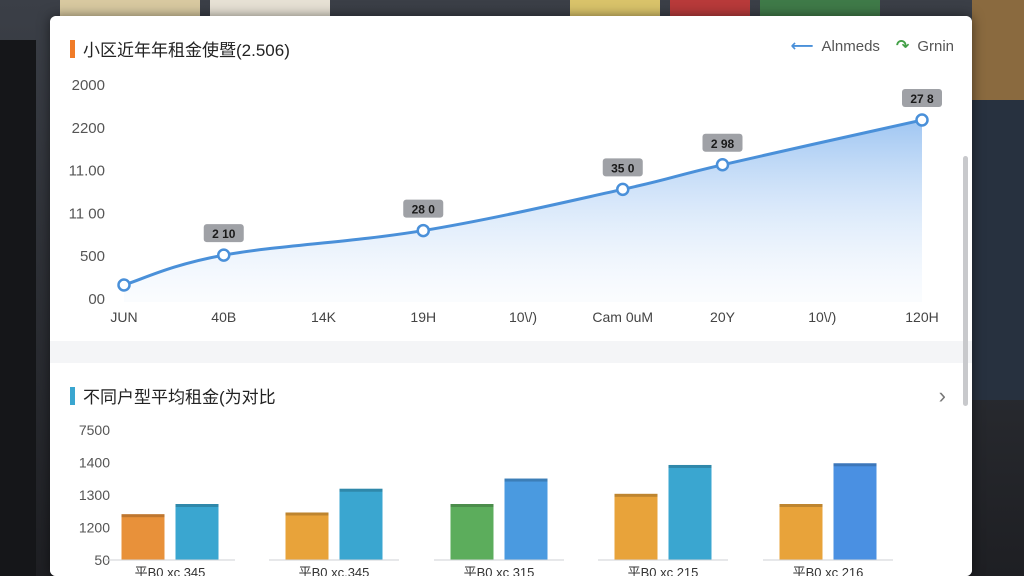 This screenshot has height=576, width=1024. What do you see at coordinates (922, 99) in the screenshot?
I see `data-label: 27 8` at bounding box center [922, 99].